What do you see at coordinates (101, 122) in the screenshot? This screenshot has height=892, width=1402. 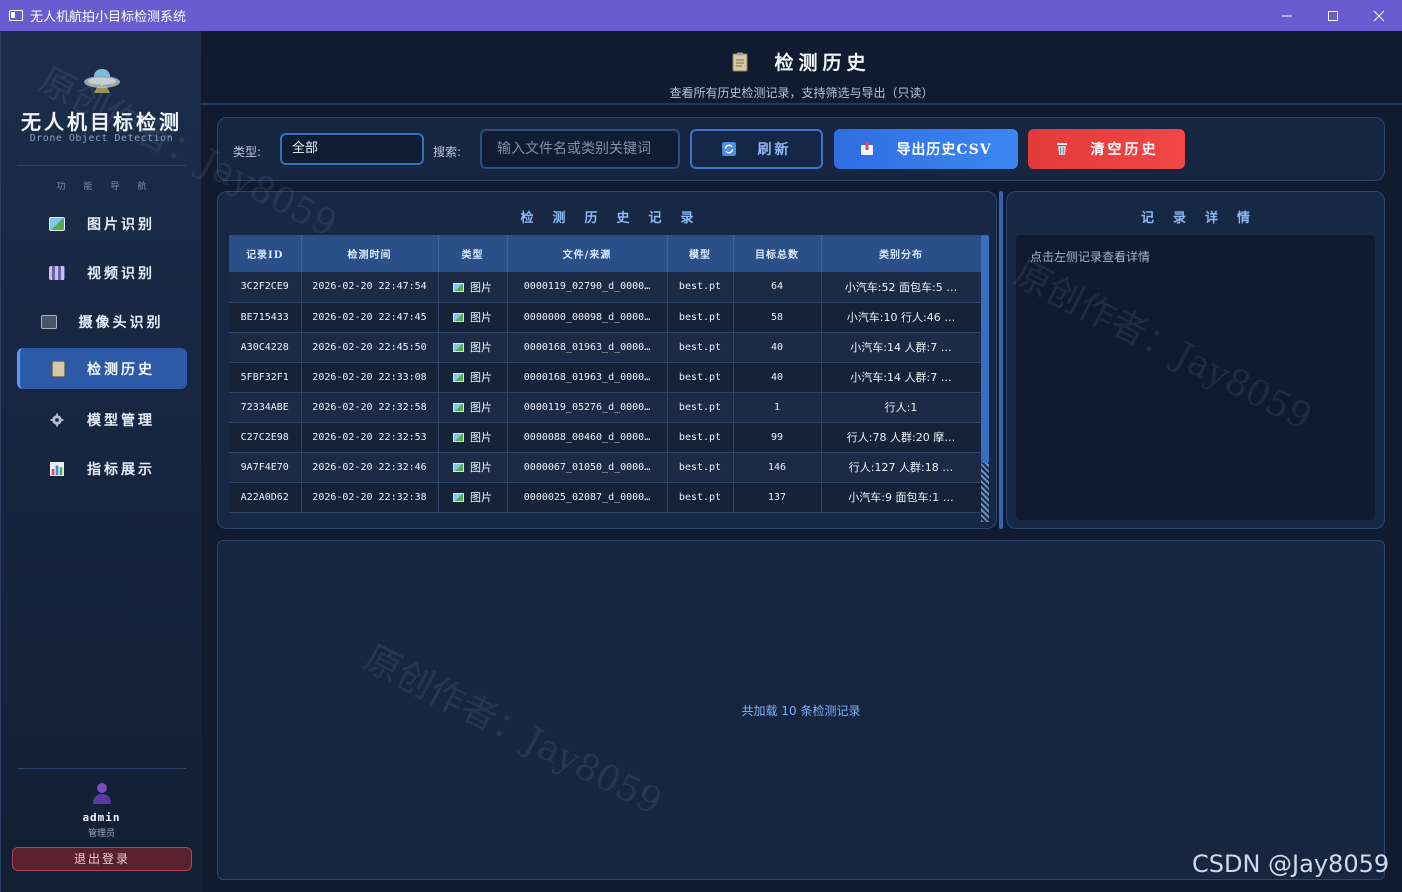 I see `brand-title: 无人机目标检测` at bounding box center [101, 122].